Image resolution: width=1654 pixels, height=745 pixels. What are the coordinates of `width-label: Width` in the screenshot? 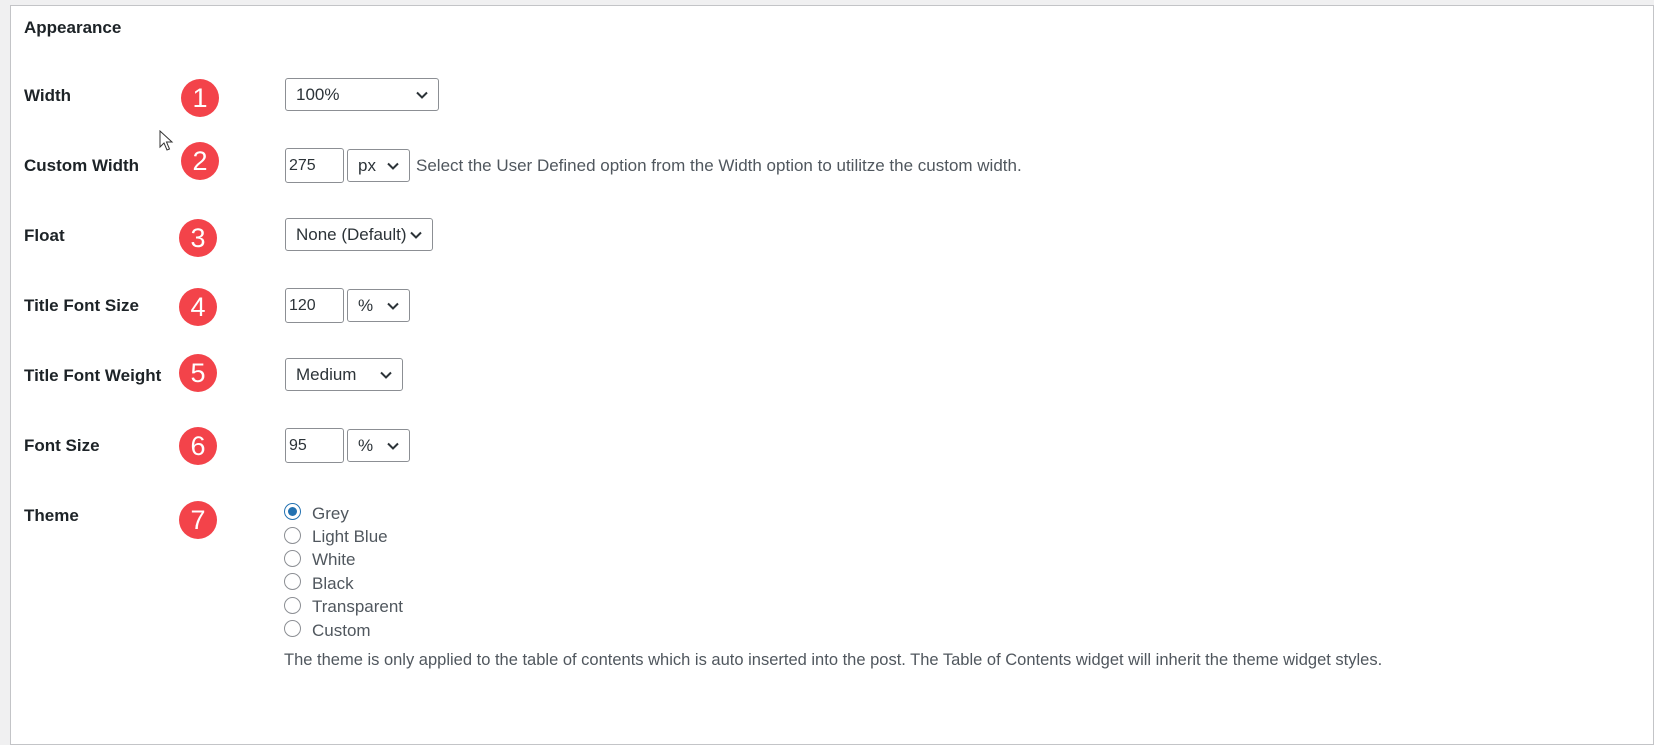 It's located at (48, 95).